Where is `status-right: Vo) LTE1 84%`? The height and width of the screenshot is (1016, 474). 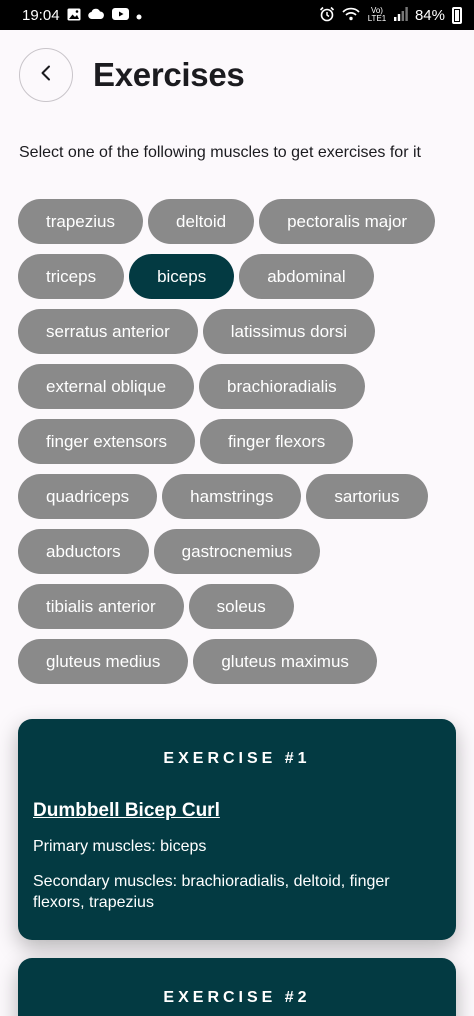 status-right: Vo) LTE1 84% is located at coordinates (390, 15).